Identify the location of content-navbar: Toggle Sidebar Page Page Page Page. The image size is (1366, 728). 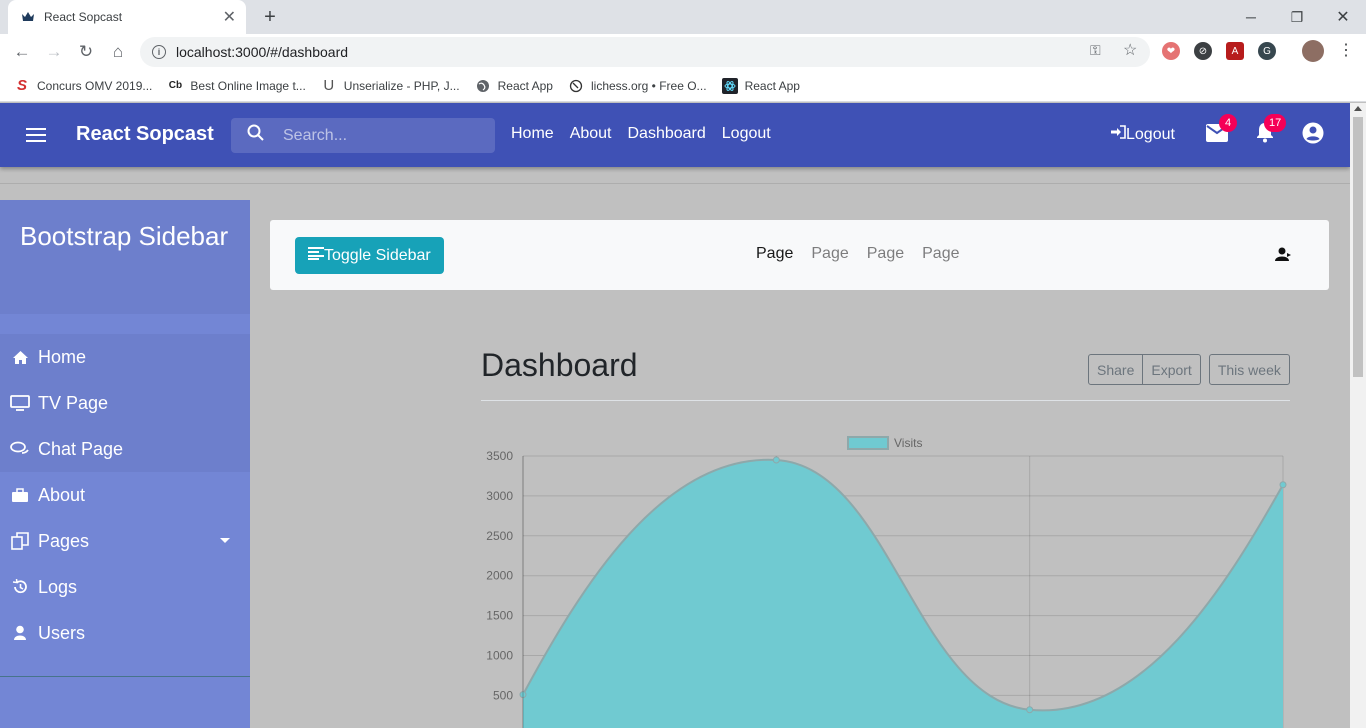
(799, 255).